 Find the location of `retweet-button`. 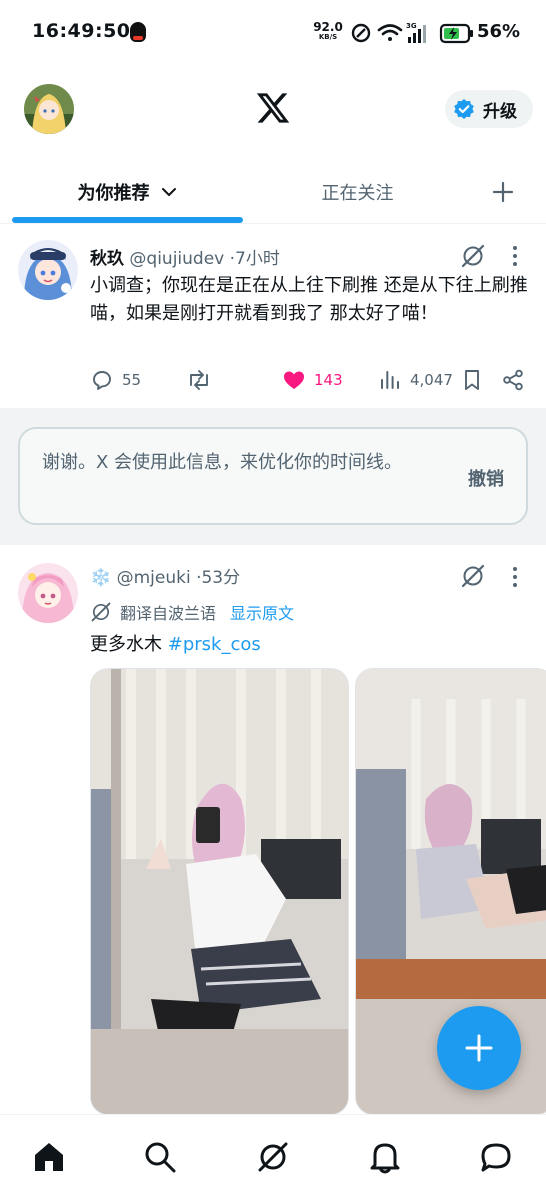

retweet-button is located at coordinates (199, 380).